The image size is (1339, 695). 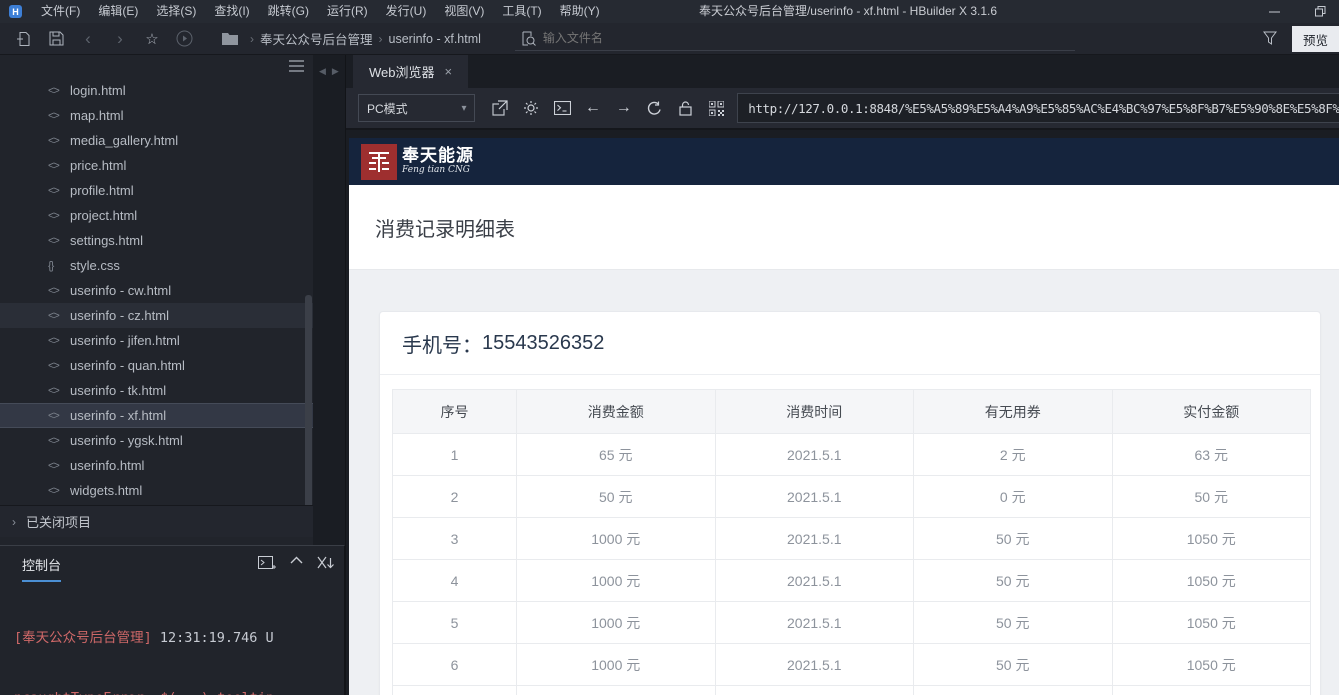 What do you see at coordinates (844, 227) in the screenshot?
I see `heading-band: 消费记录明细表` at bounding box center [844, 227].